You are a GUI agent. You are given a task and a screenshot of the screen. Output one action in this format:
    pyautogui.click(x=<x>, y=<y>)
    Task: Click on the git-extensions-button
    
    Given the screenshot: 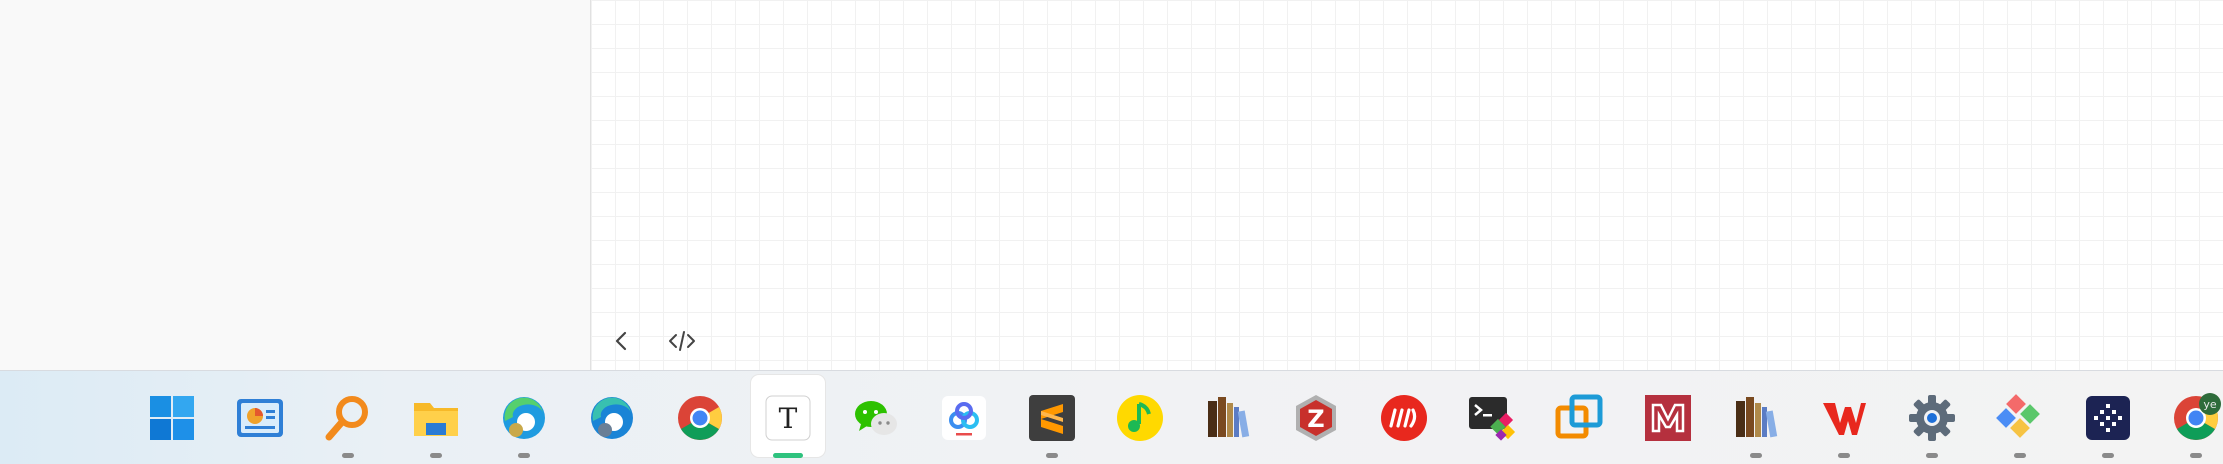 What is the action you would take?
    pyautogui.click(x=2020, y=417)
    